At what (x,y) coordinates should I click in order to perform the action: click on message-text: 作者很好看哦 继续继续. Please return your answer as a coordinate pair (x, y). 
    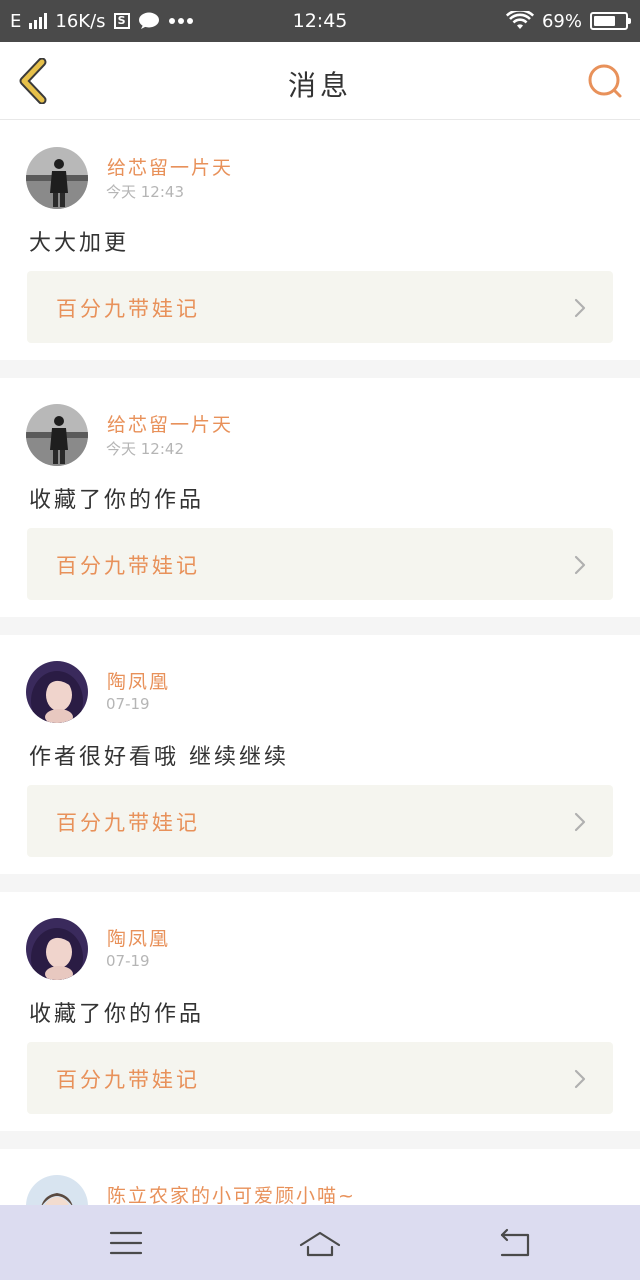
    Looking at the image, I should click on (159, 757).